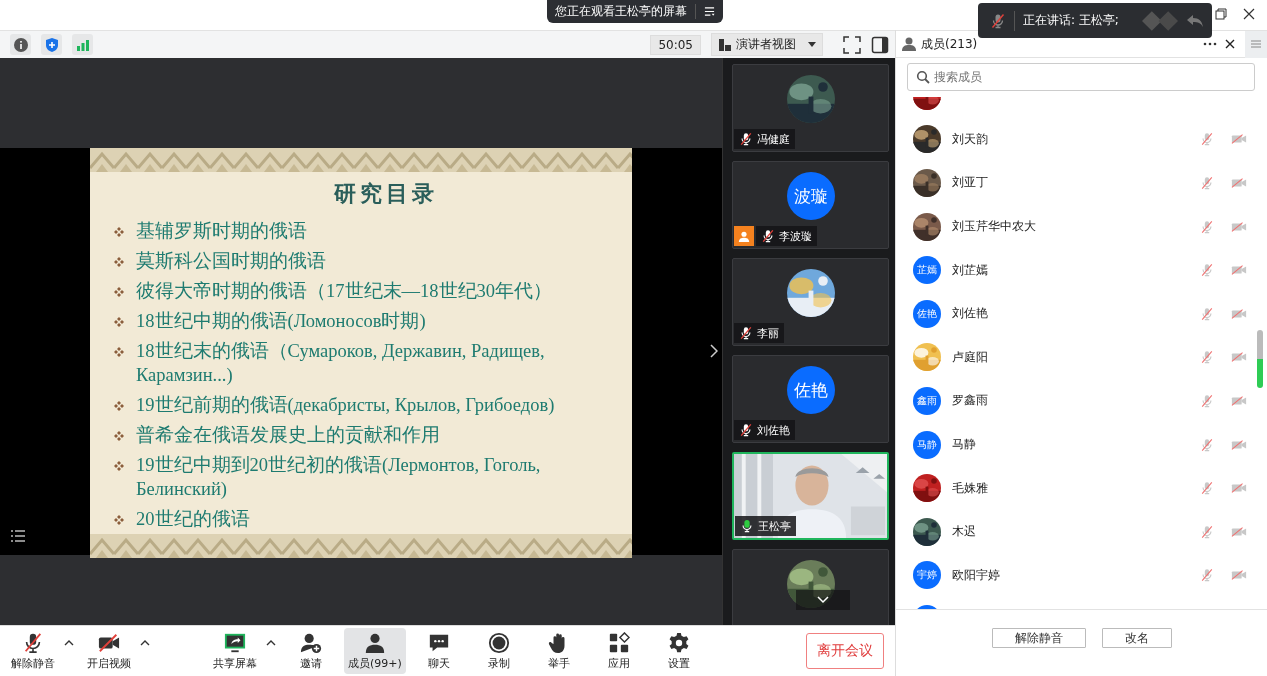 The width and height of the screenshot is (1267, 676). I want to click on security-button, so click(51, 44).